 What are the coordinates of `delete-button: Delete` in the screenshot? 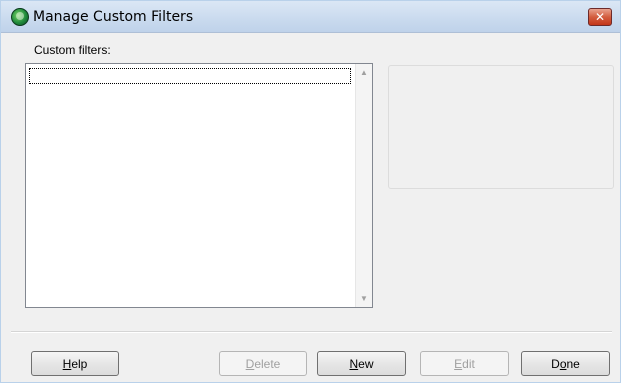 It's located at (263, 363).